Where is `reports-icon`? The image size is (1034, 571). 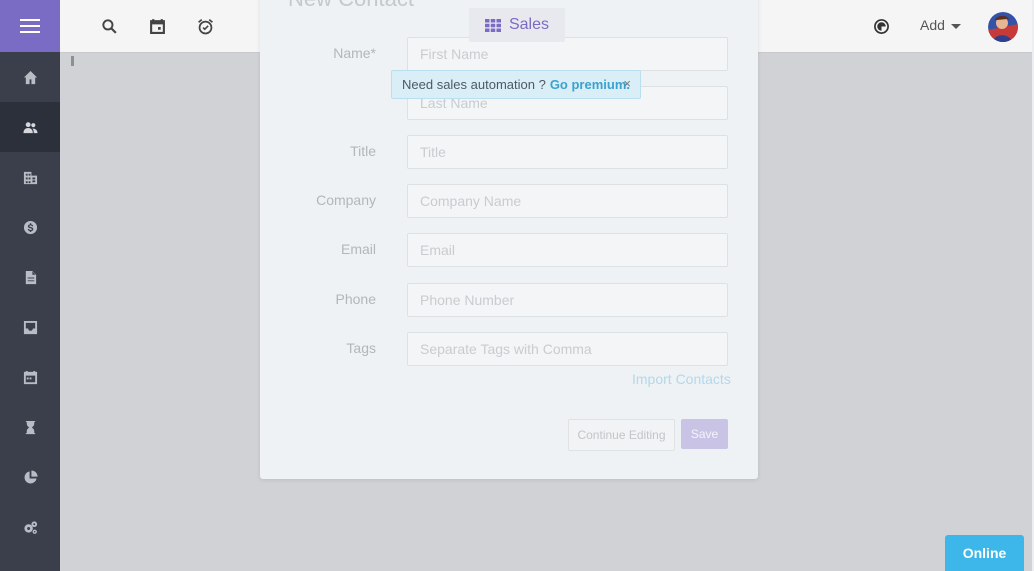 reports-icon is located at coordinates (30, 476).